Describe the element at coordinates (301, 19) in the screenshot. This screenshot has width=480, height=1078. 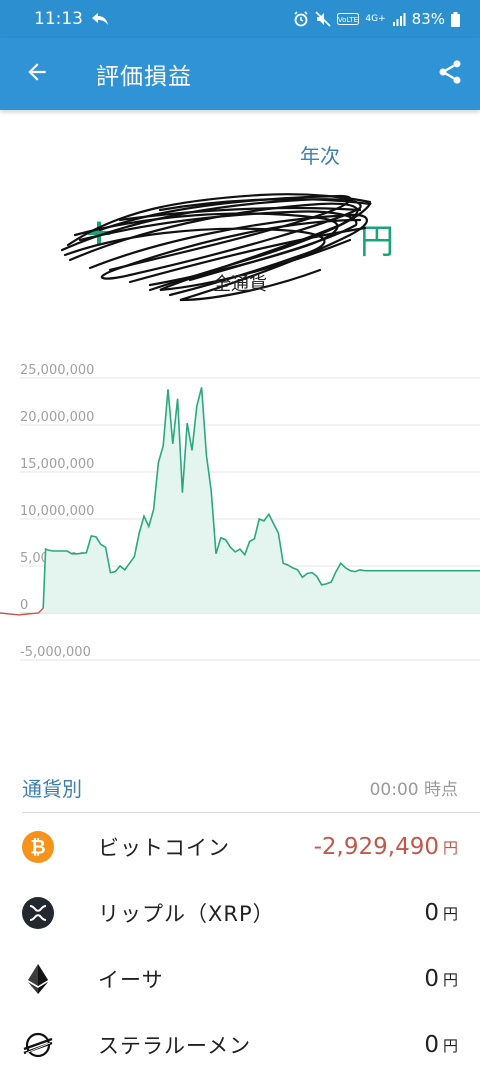
I see `alarm-icon` at that location.